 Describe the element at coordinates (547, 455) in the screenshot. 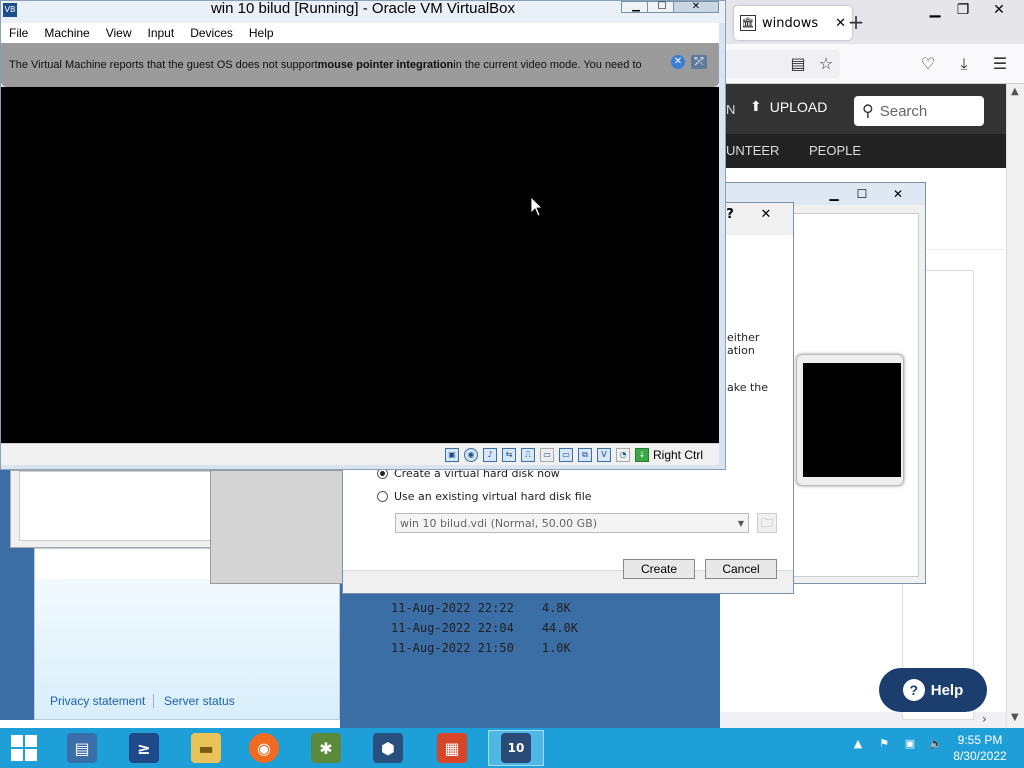

I see `shared-folders-icon: ▭` at that location.